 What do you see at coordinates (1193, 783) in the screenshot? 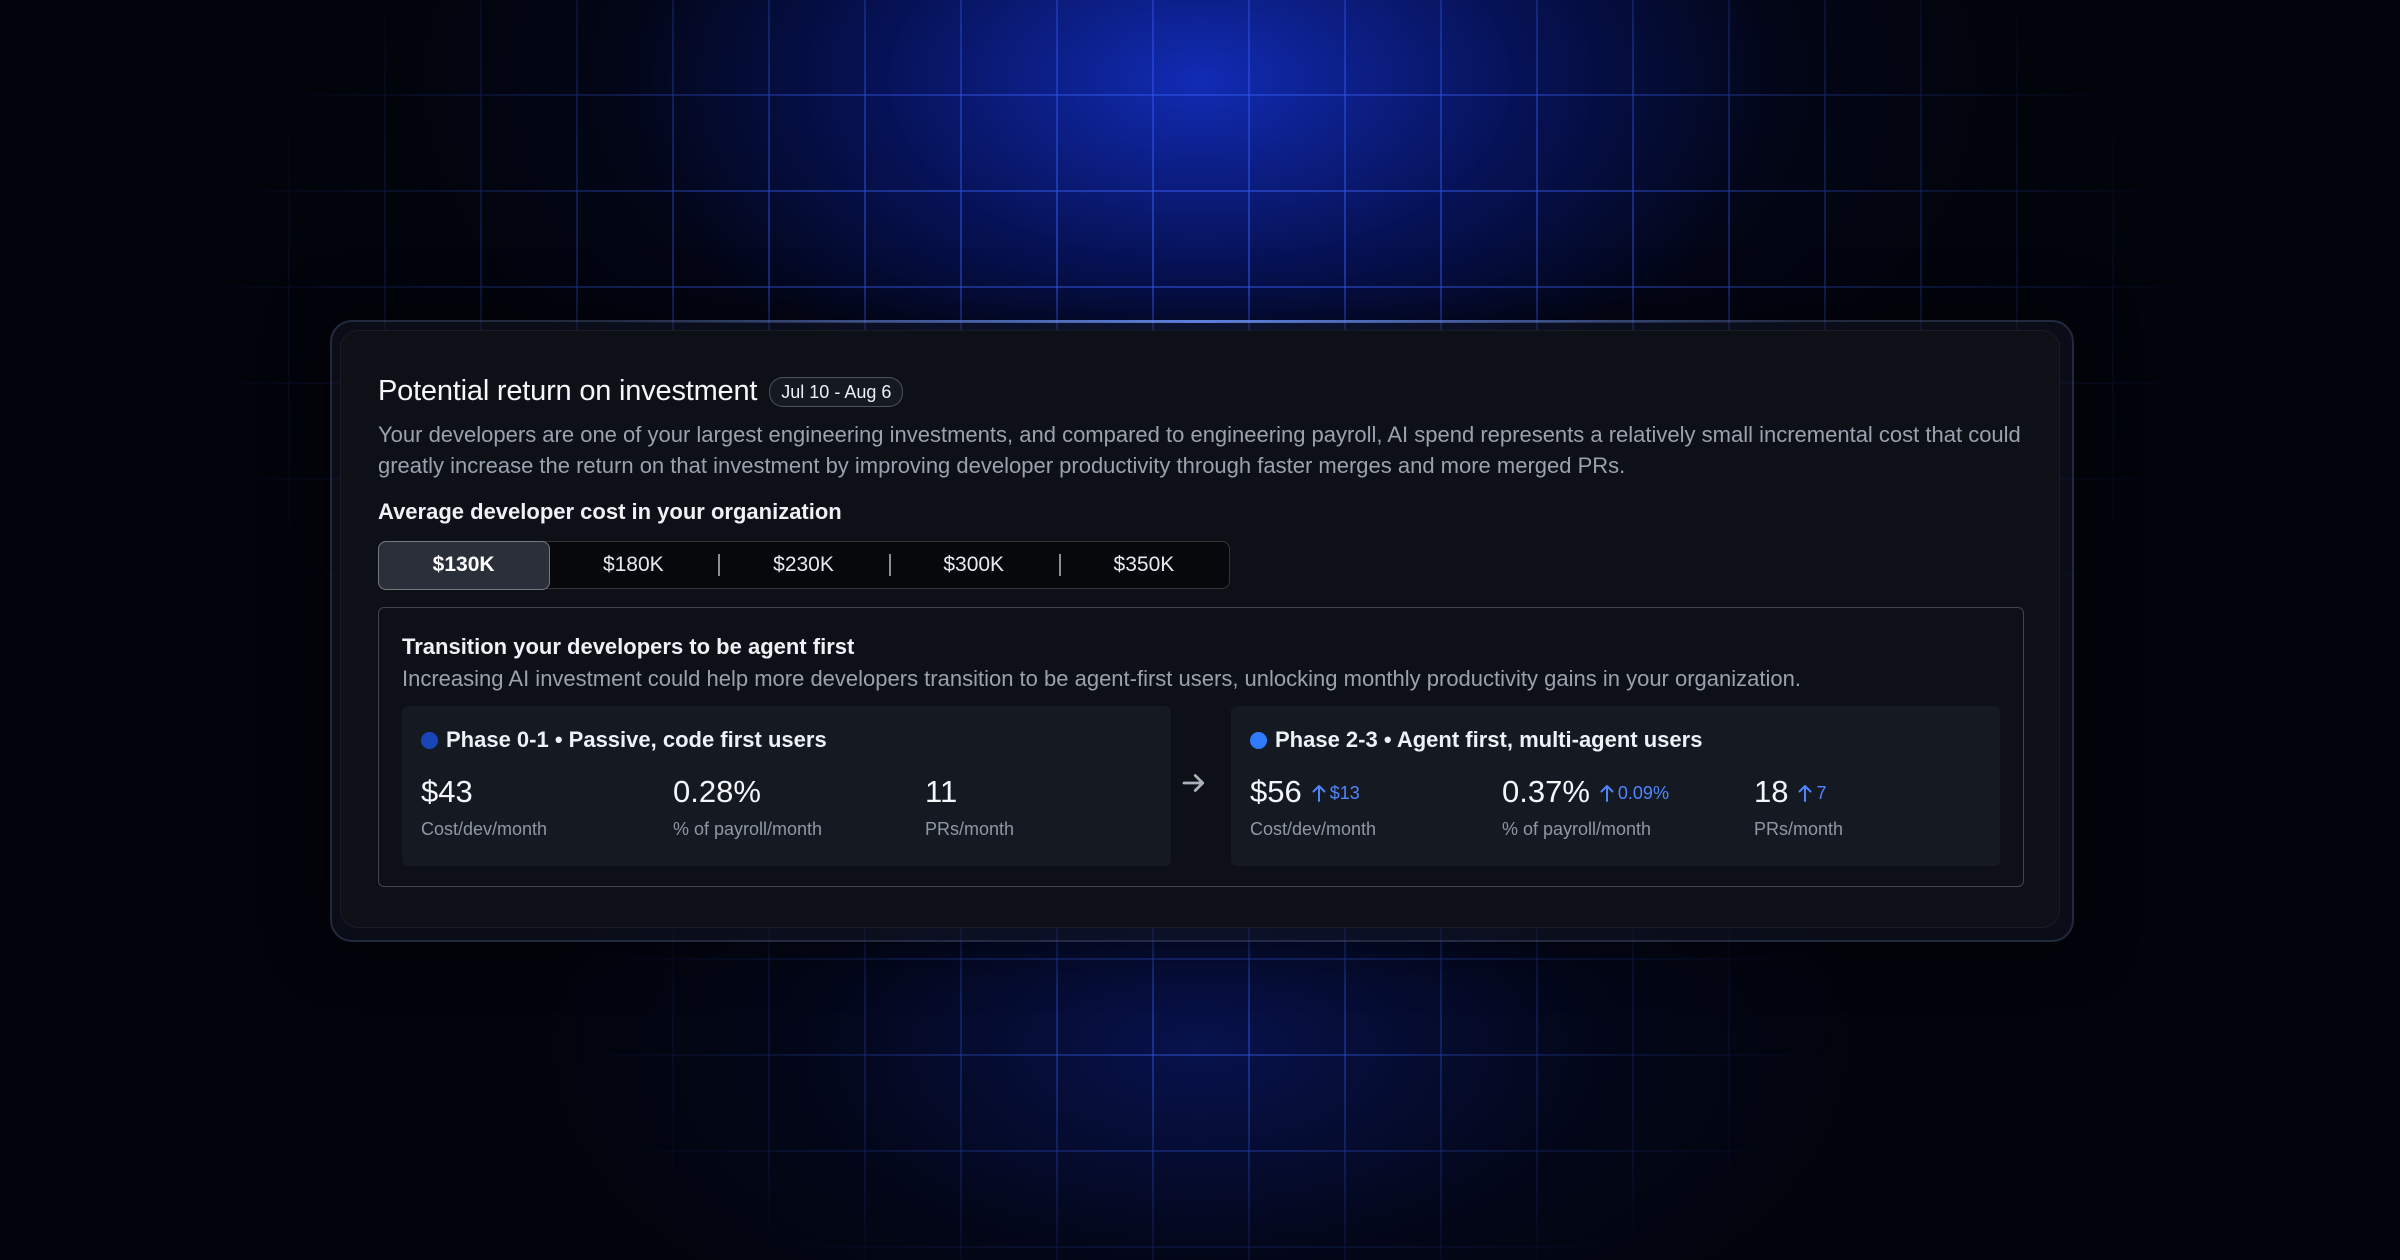
I see `arrow-right-icon` at bounding box center [1193, 783].